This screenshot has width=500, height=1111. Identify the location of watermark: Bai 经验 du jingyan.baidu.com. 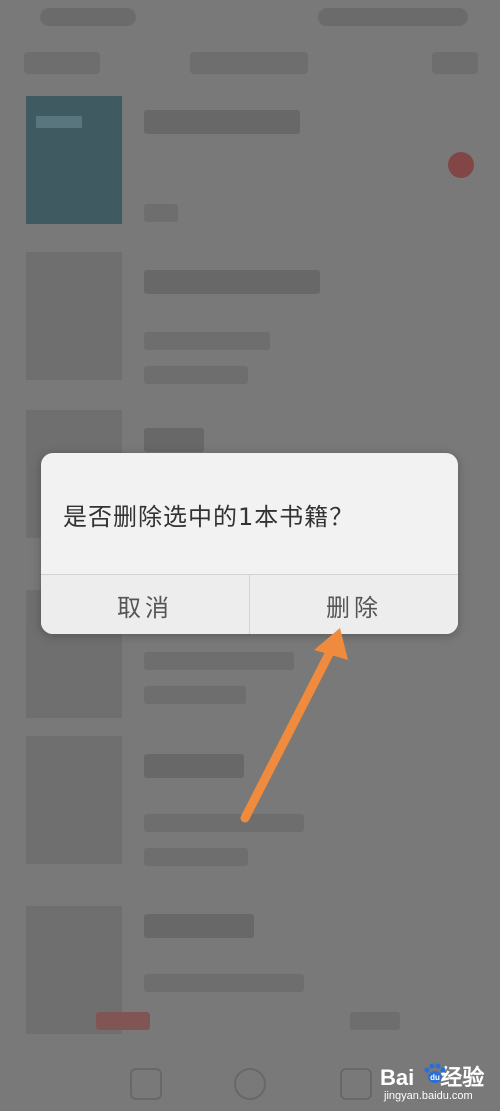
(435, 1083).